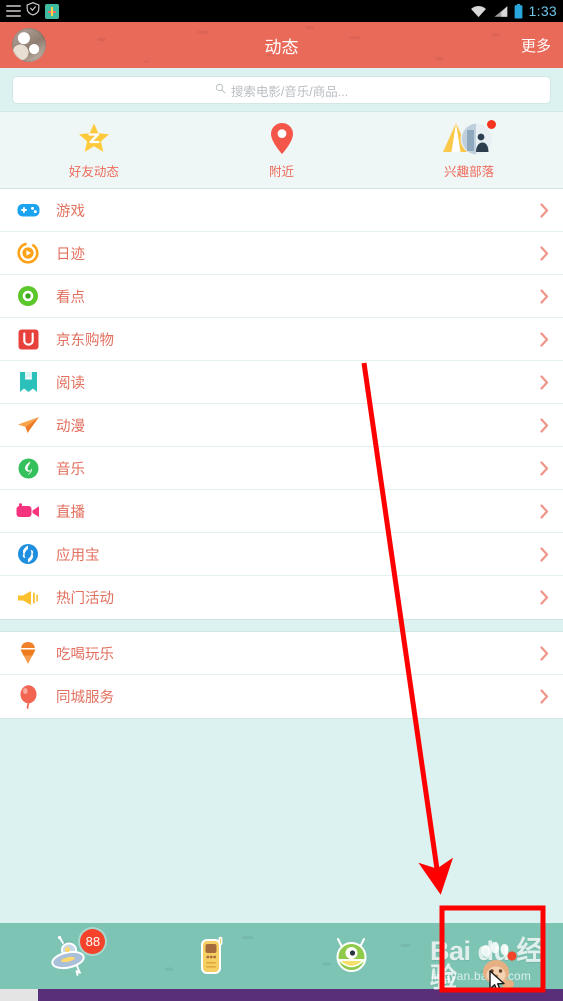 The image size is (563, 1001). I want to click on ice-cream-icon, so click(28, 653).